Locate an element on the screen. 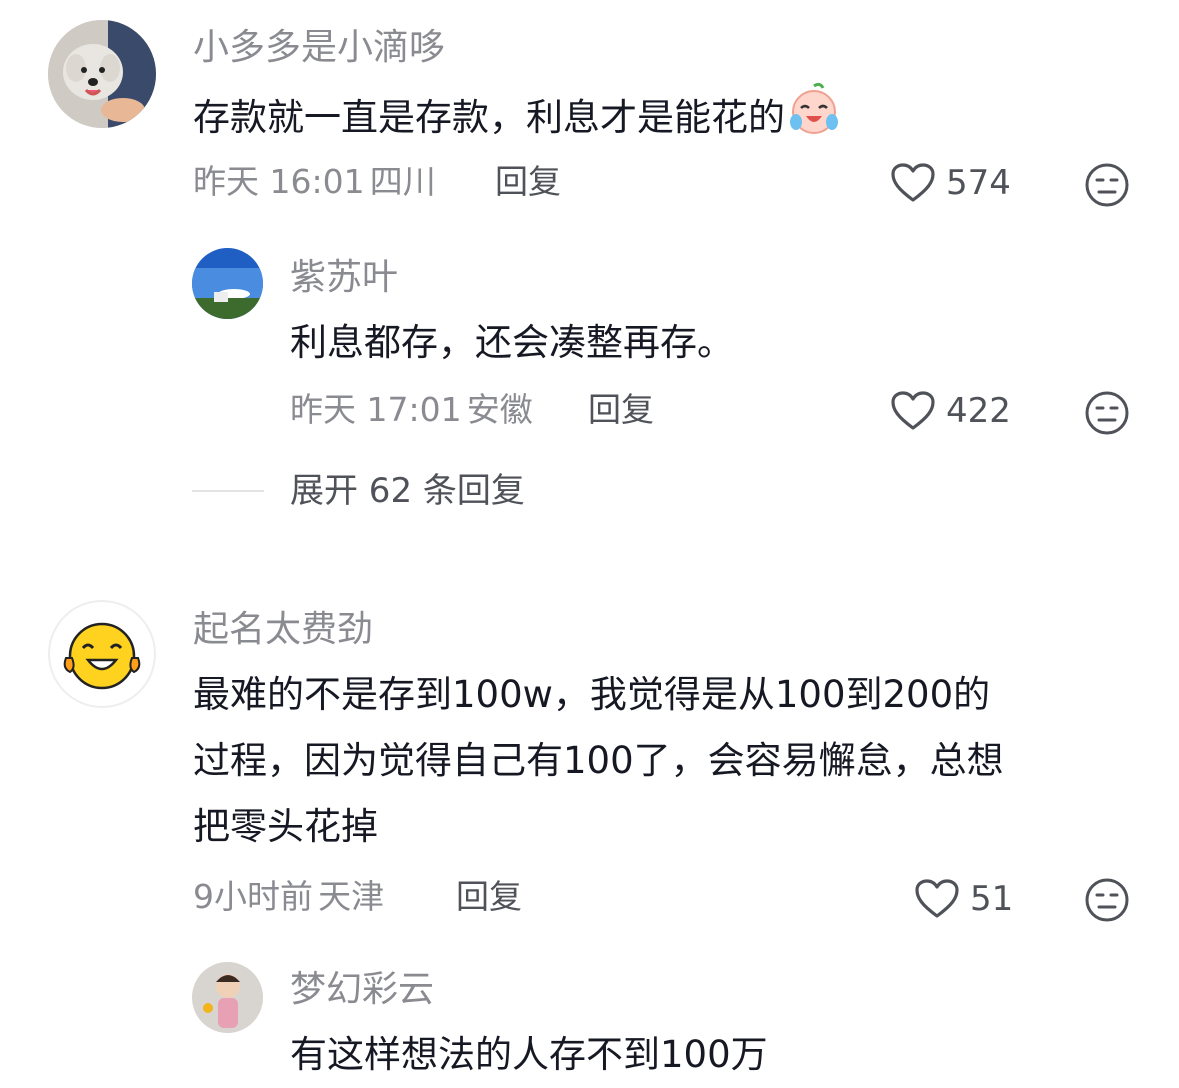 The width and height of the screenshot is (1179, 1088). reply-text: 利息都存，还会凑整再存。 is located at coordinates (512, 342).